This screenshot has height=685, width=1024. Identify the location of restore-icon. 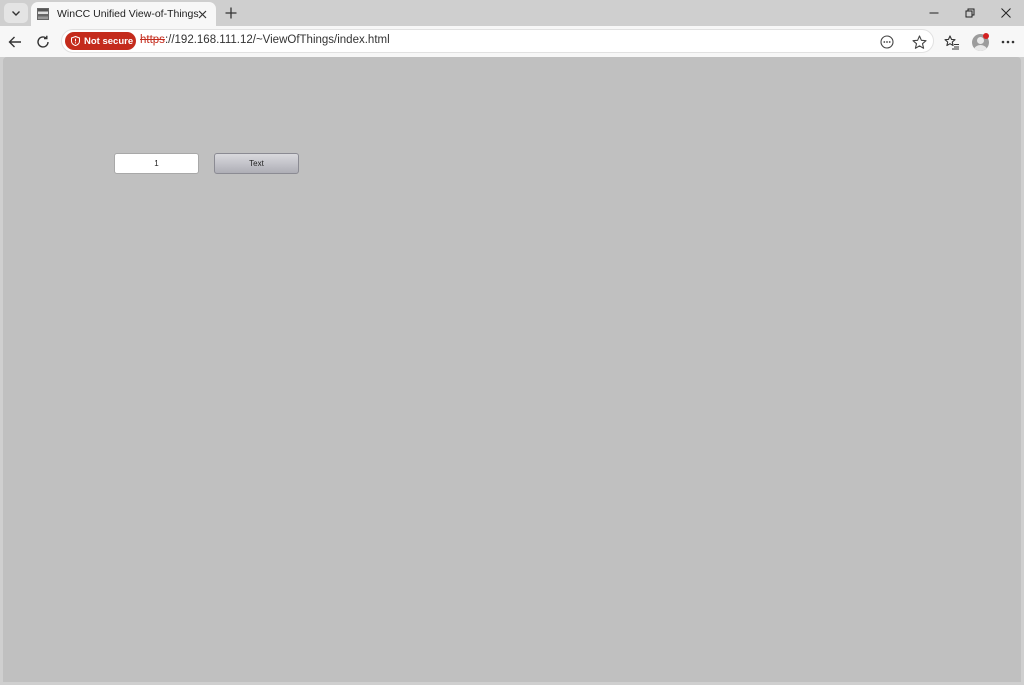
(970, 13).